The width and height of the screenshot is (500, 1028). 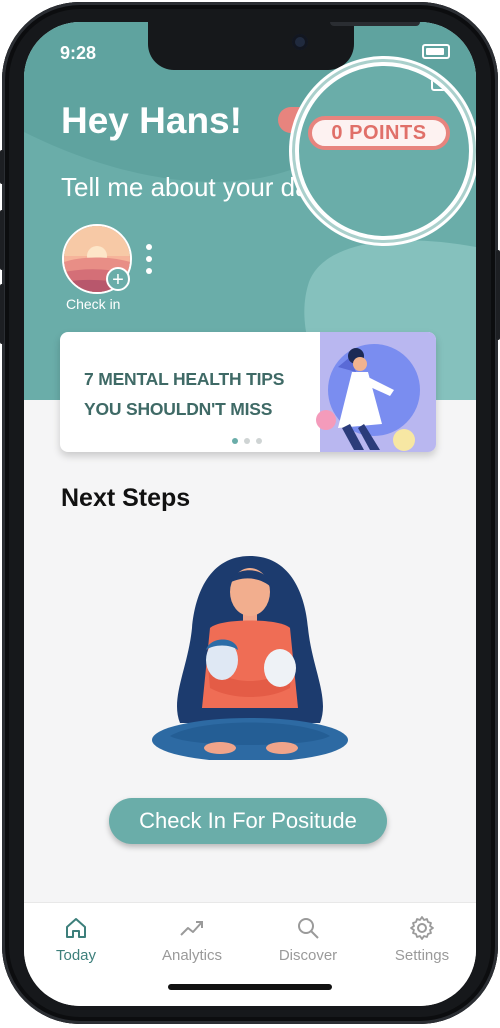 I want to click on tab-discover: Discover, so click(x=308, y=945).